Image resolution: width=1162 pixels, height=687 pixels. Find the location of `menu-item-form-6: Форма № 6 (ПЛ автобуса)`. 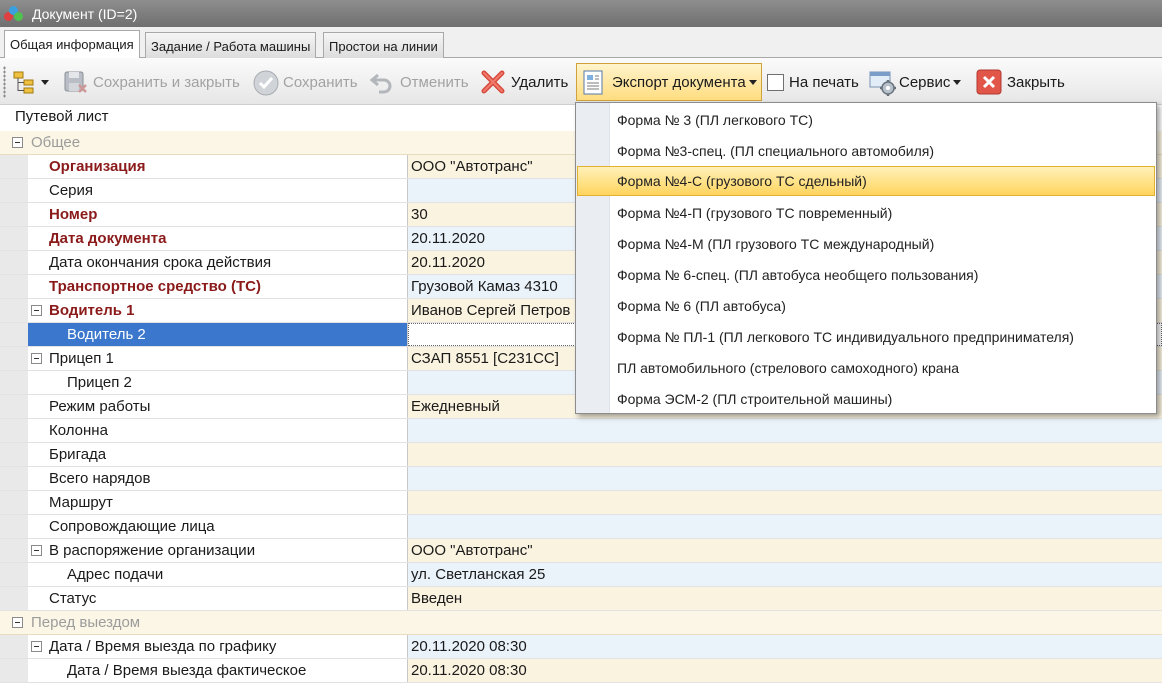

menu-item-form-6: Форма № 6 (ПЛ автобуса) is located at coordinates (866, 306).